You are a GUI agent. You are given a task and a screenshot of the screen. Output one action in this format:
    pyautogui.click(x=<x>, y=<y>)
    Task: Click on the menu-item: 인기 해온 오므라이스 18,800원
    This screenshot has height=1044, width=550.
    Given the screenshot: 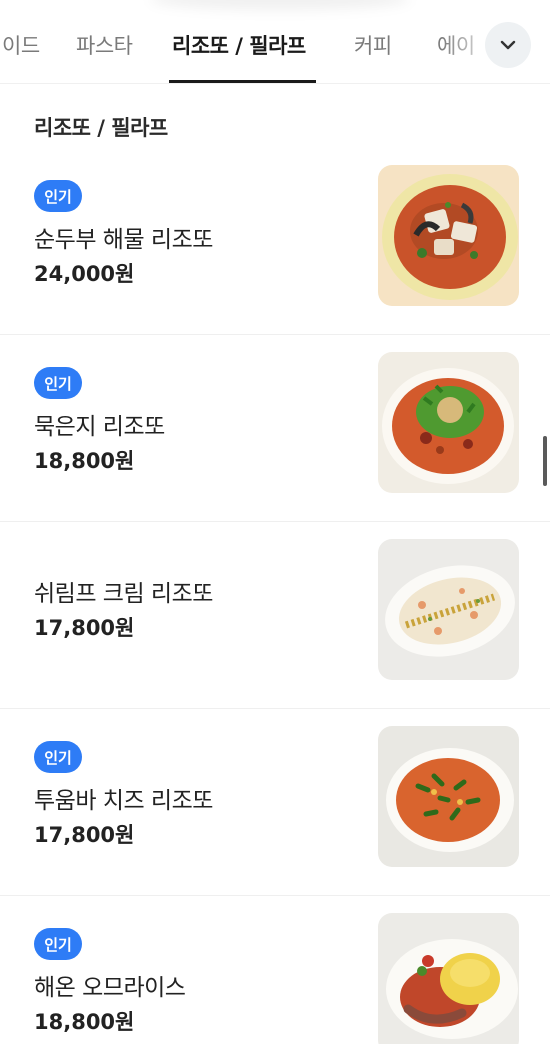 What is the action you would take?
    pyautogui.click(x=275, y=970)
    